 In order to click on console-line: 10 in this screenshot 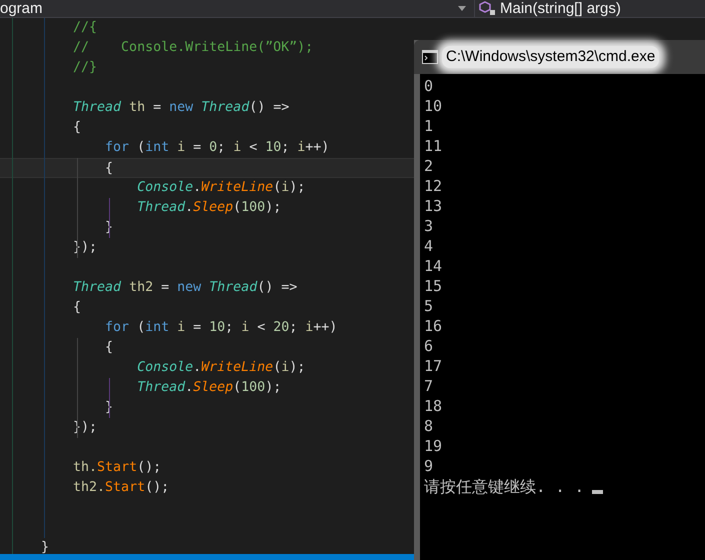, I will do `click(433, 106)`.